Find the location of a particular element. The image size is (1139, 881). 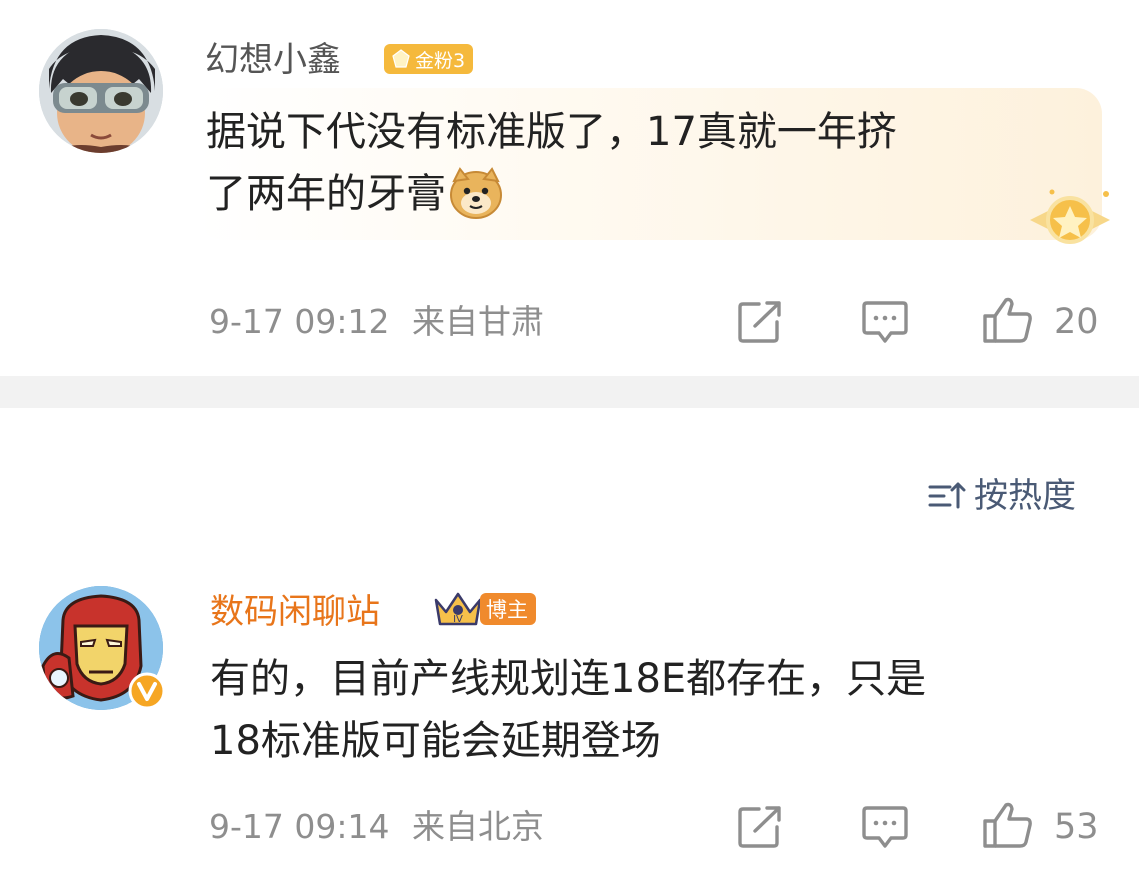

doge-emoji-icon is located at coordinates (476, 193).